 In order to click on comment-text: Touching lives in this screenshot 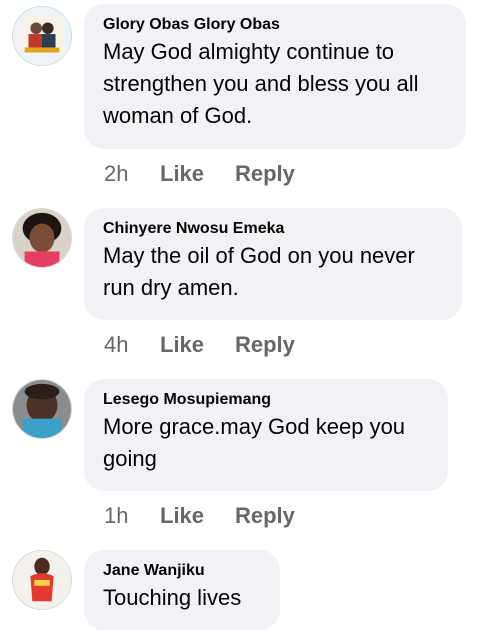, I will do `click(172, 597)`.